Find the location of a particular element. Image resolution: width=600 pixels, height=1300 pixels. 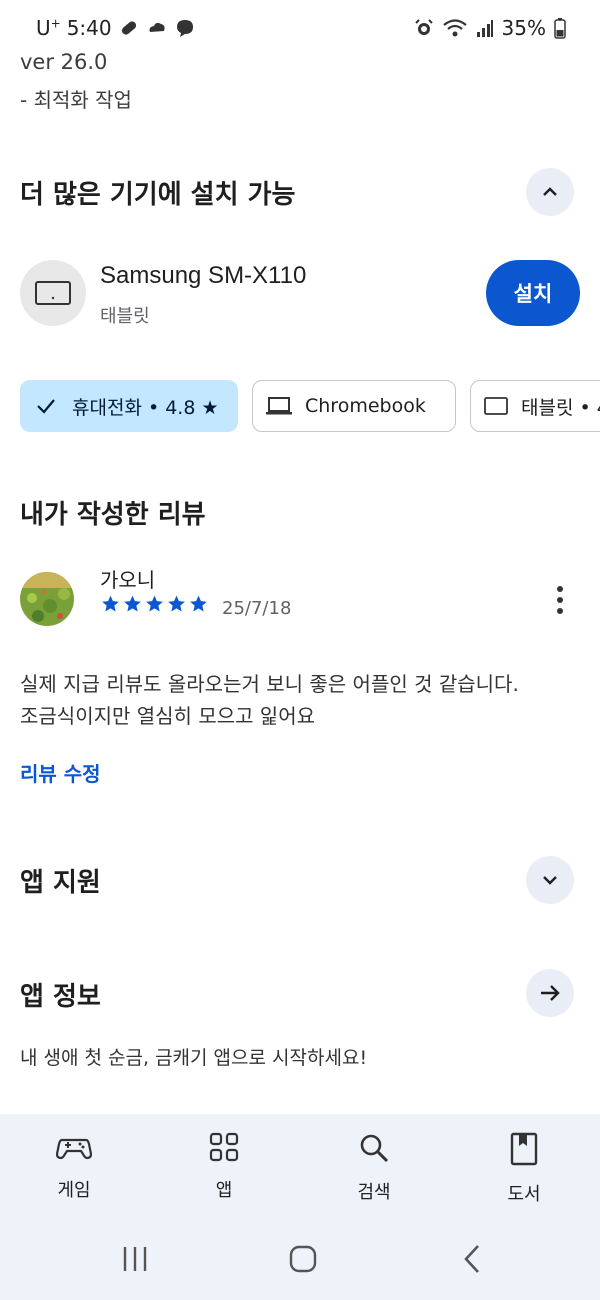

battery-percent: 35% is located at coordinates (523, 28).